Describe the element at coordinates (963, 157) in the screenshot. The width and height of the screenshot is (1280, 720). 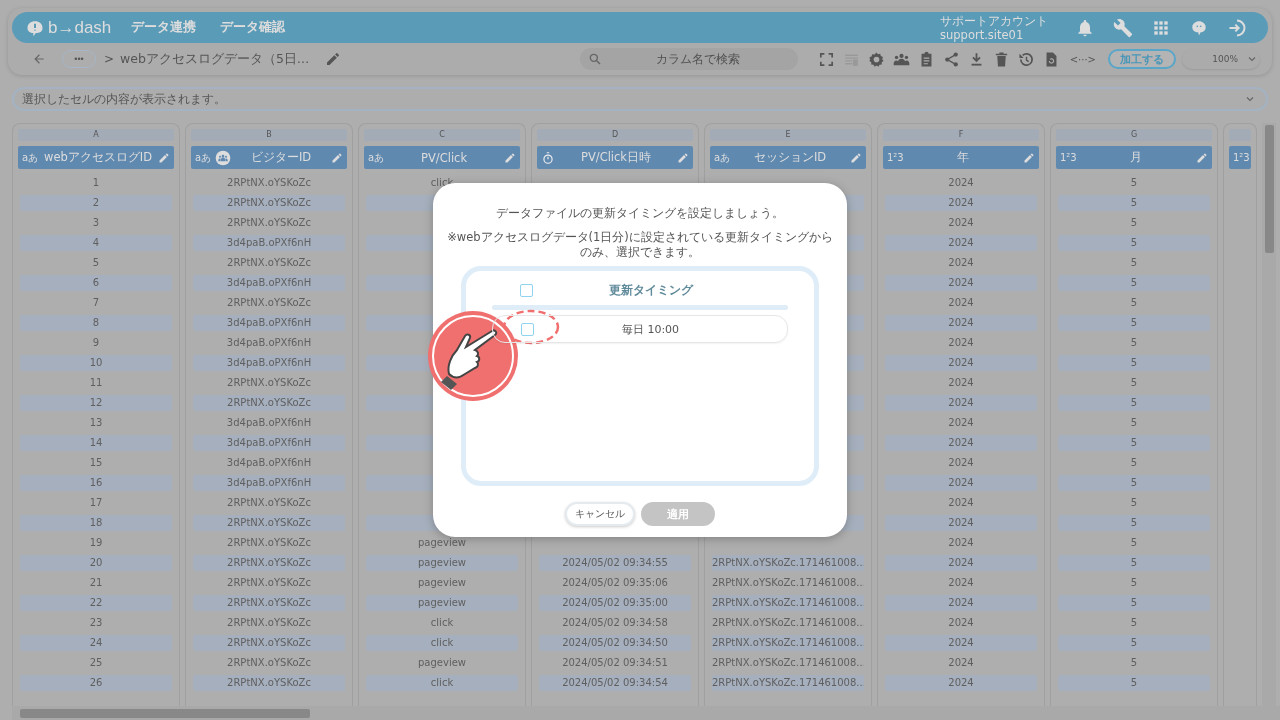
I see `column-name: 年` at that location.